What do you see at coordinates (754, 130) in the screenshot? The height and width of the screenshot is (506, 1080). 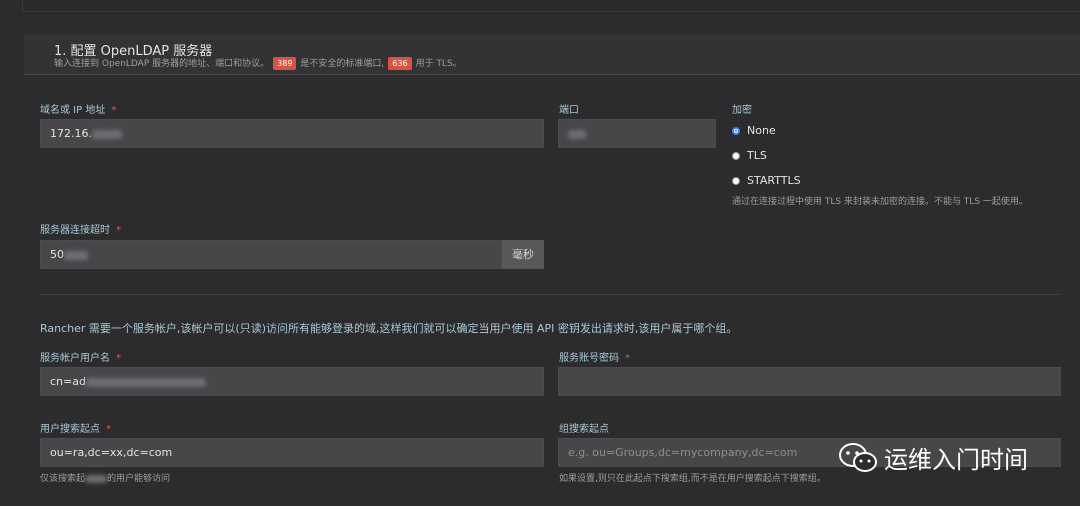 I see `radio-none: None` at bounding box center [754, 130].